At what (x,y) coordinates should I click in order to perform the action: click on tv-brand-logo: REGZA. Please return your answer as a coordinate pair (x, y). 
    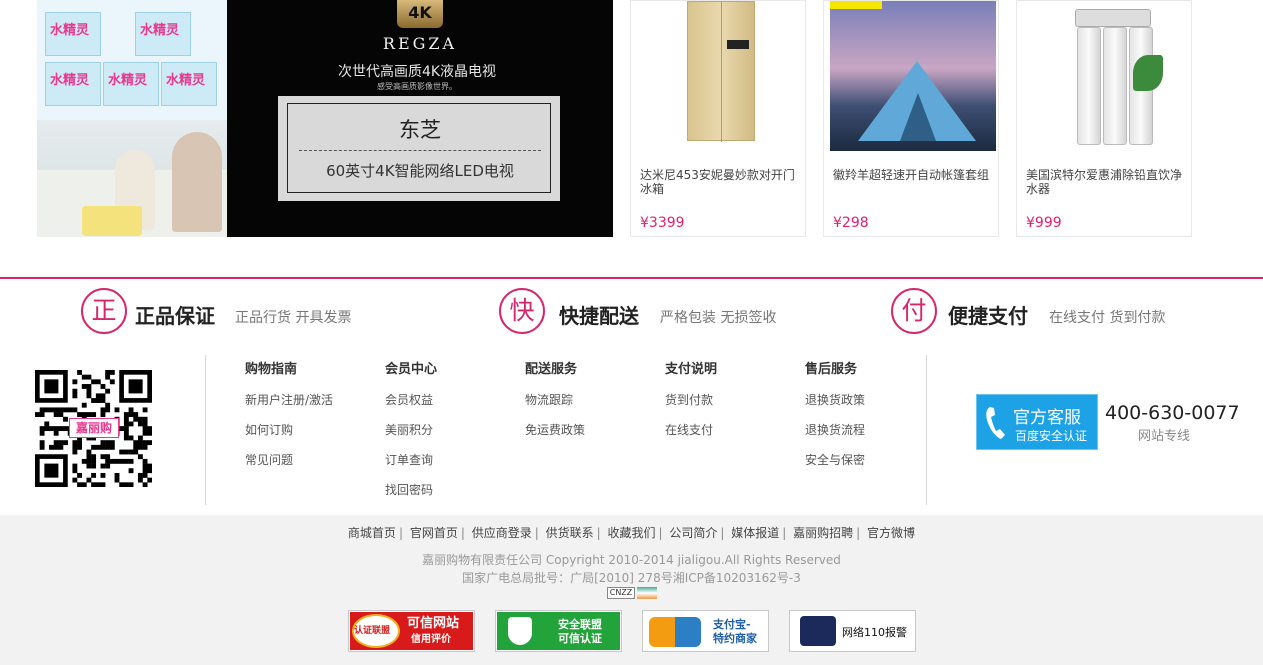
    Looking at the image, I should click on (420, 43).